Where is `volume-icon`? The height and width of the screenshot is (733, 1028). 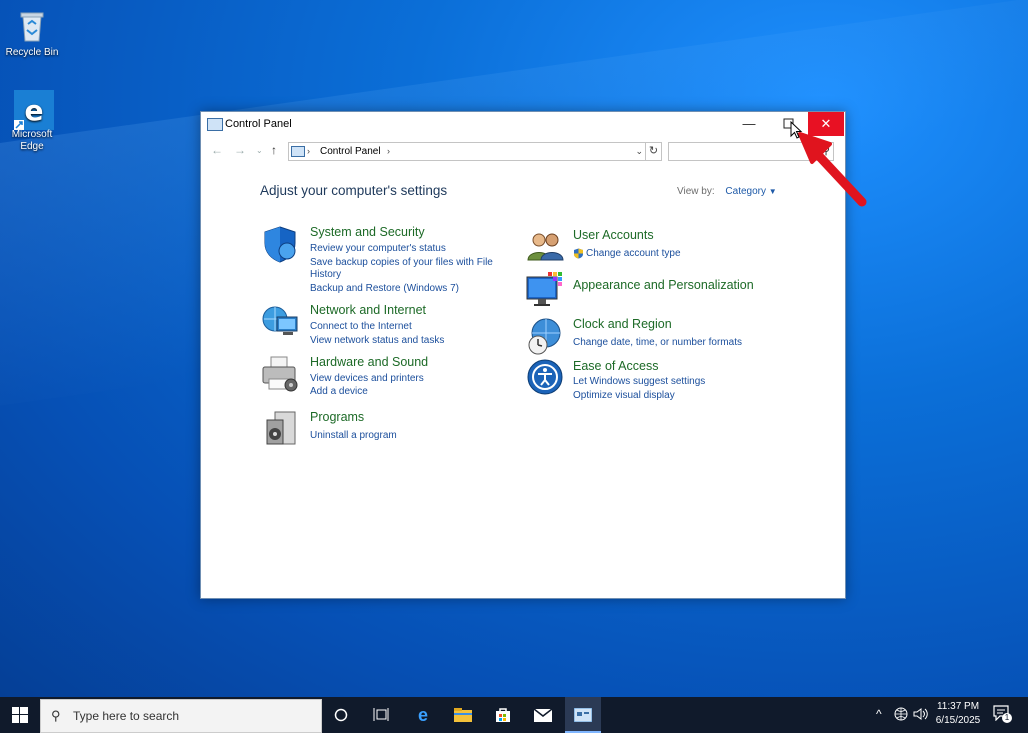 volume-icon is located at coordinates (921, 715).